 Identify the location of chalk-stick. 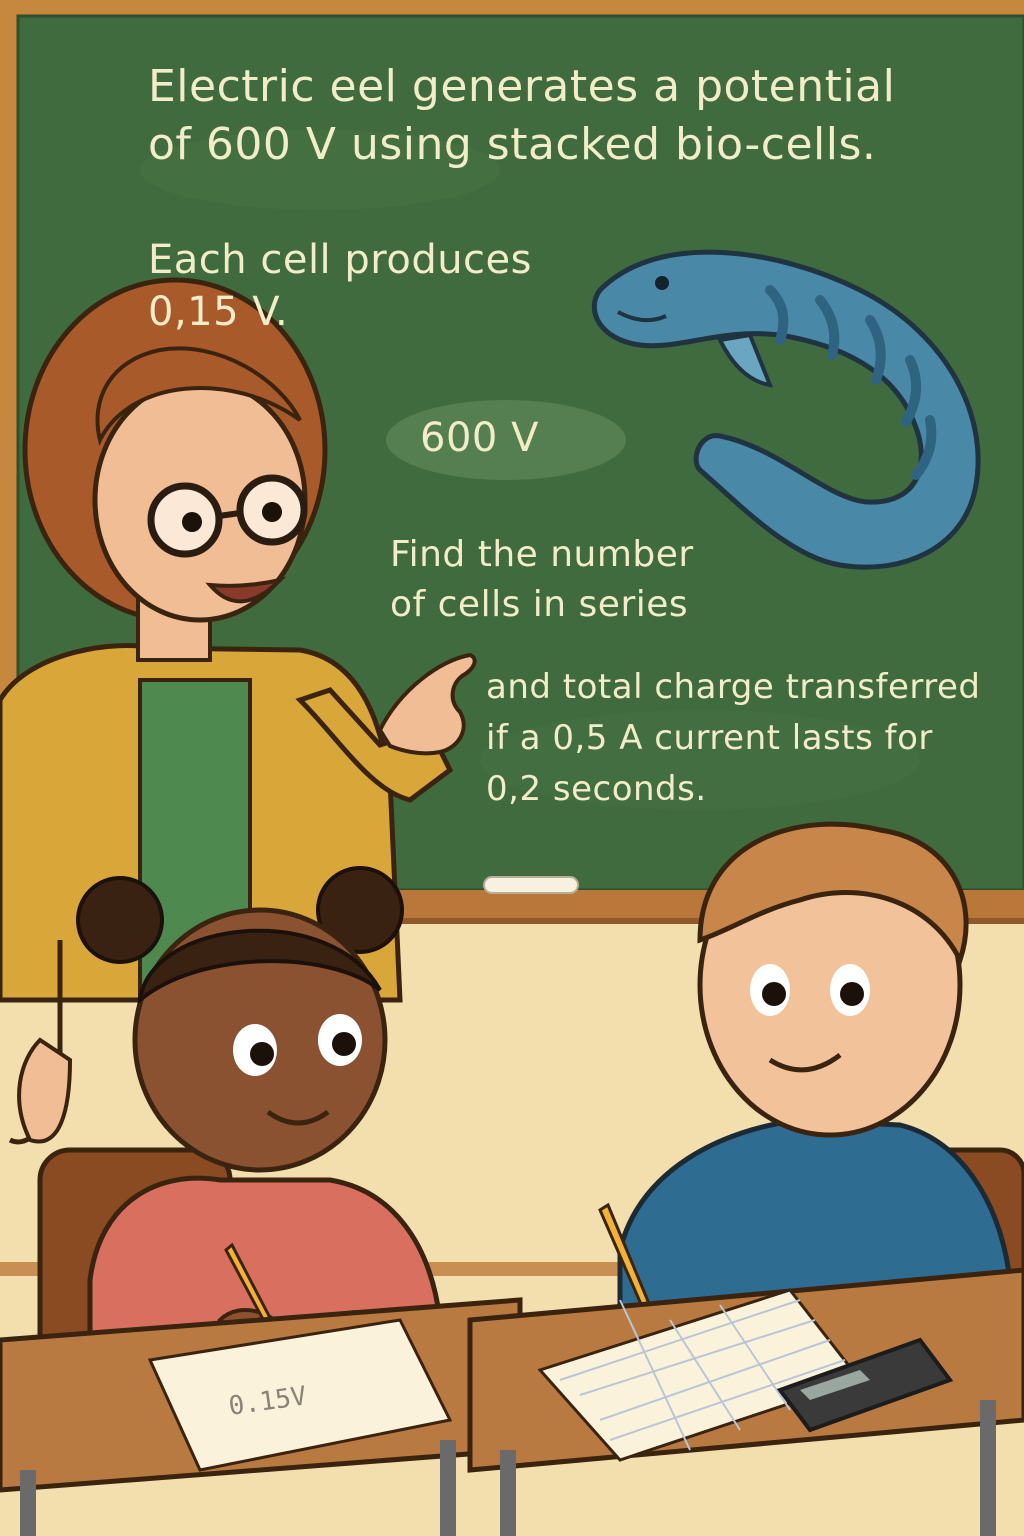
(531, 885).